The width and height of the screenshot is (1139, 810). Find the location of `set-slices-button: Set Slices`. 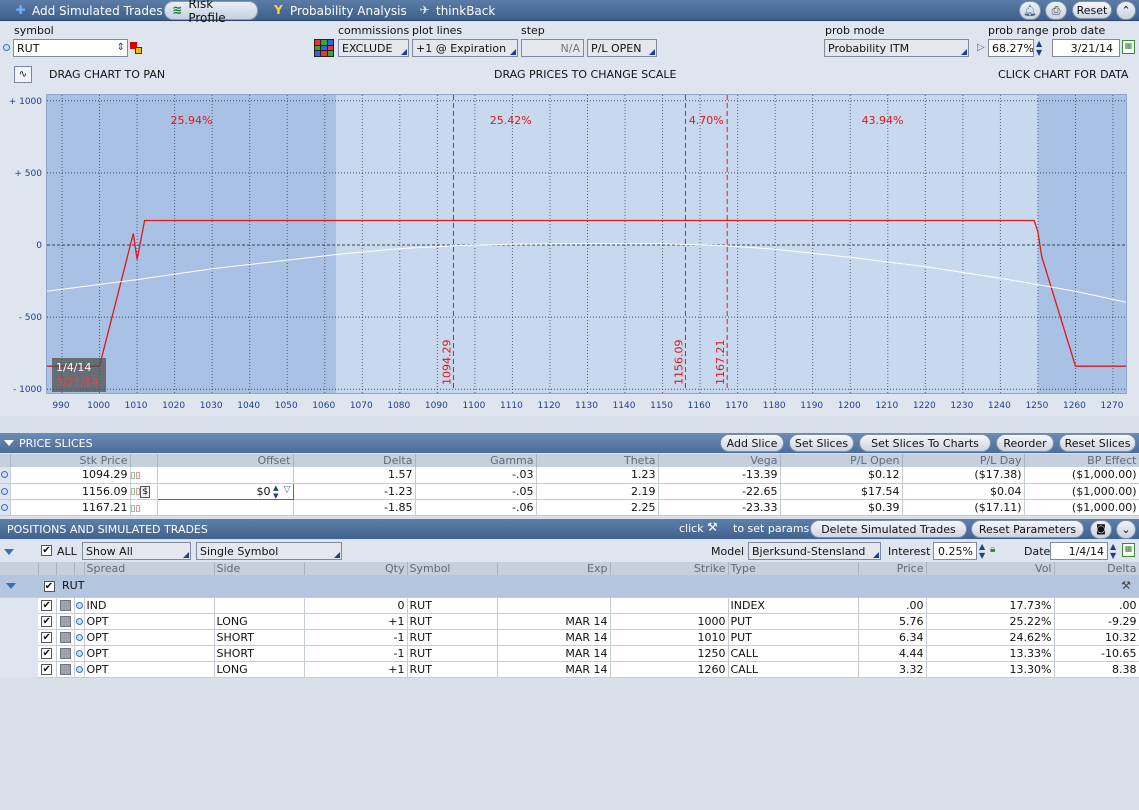

set-slices-button: Set Slices is located at coordinates (821, 443).